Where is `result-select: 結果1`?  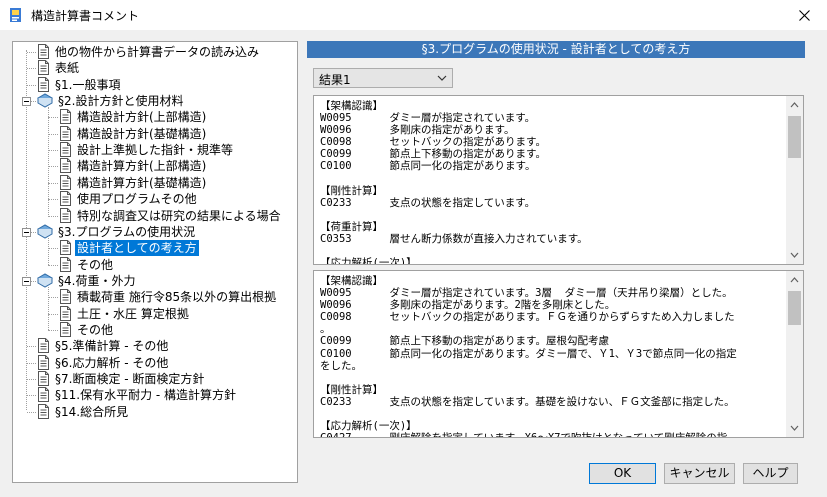 result-select: 結果1 is located at coordinates (383, 78).